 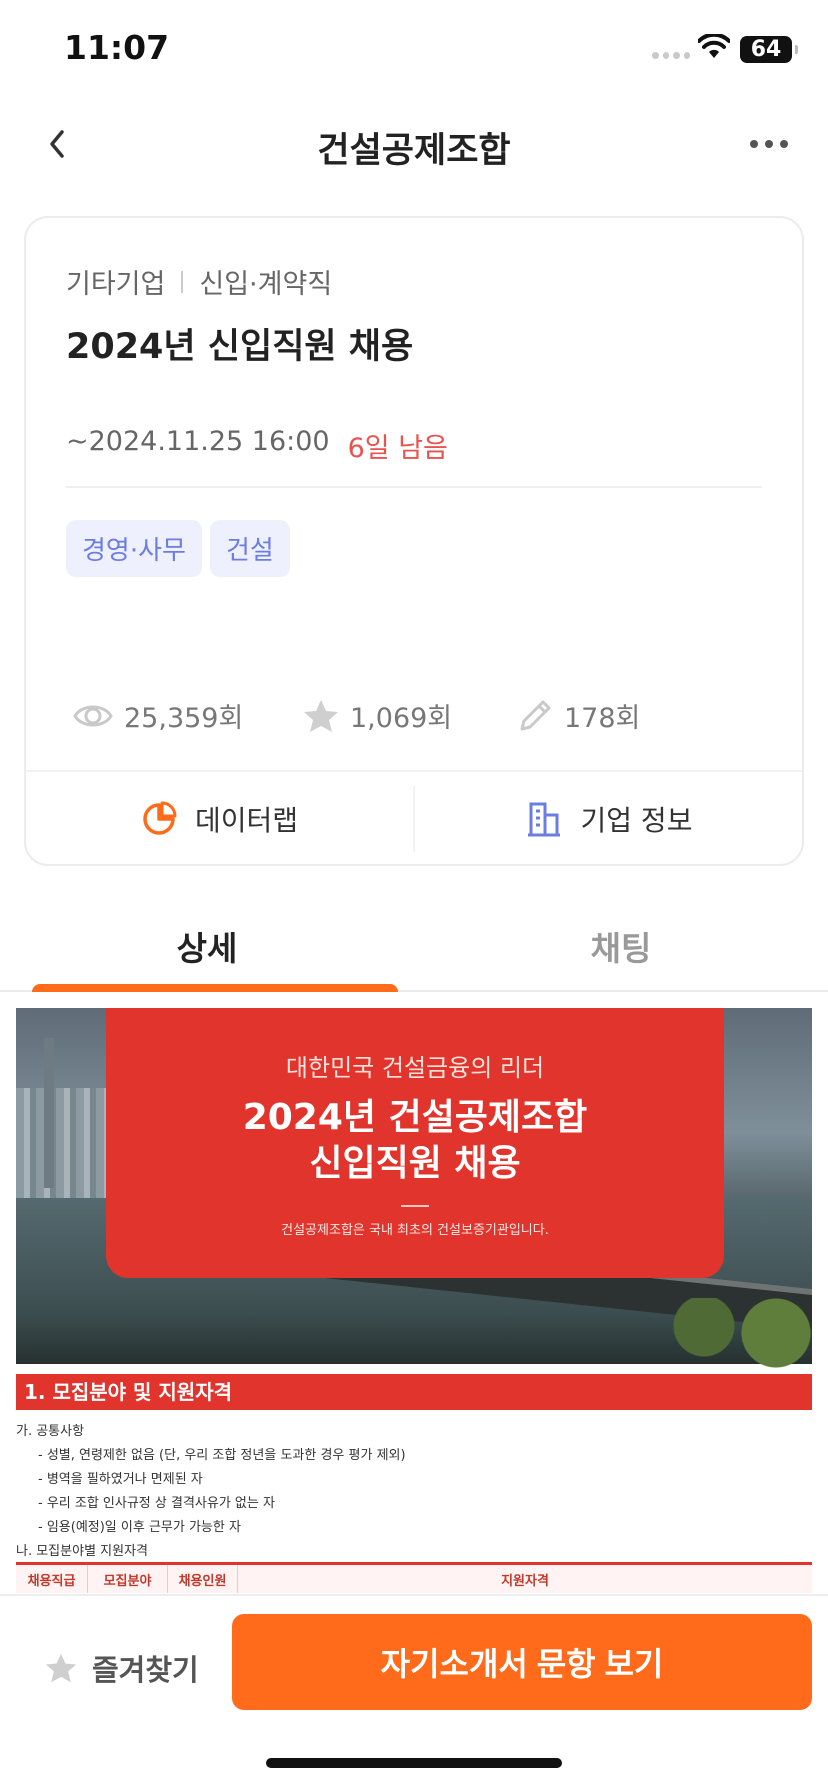 What do you see at coordinates (621, 935) in the screenshot?
I see `tab-chatting: 채팅` at bounding box center [621, 935].